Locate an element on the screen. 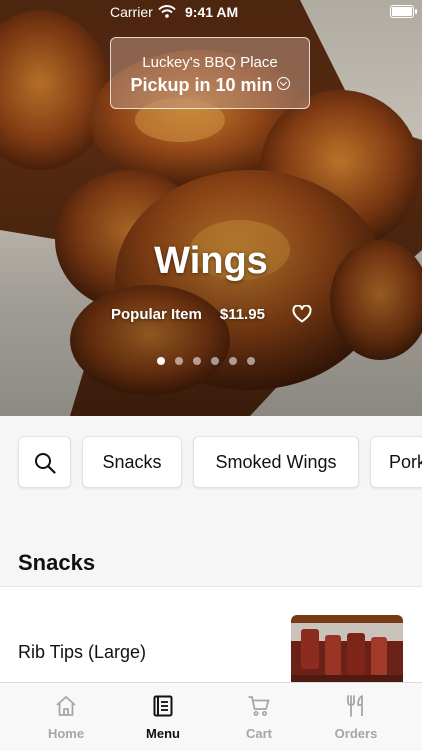 This screenshot has width=422, height=751. home-icon is located at coordinates (66, 706).